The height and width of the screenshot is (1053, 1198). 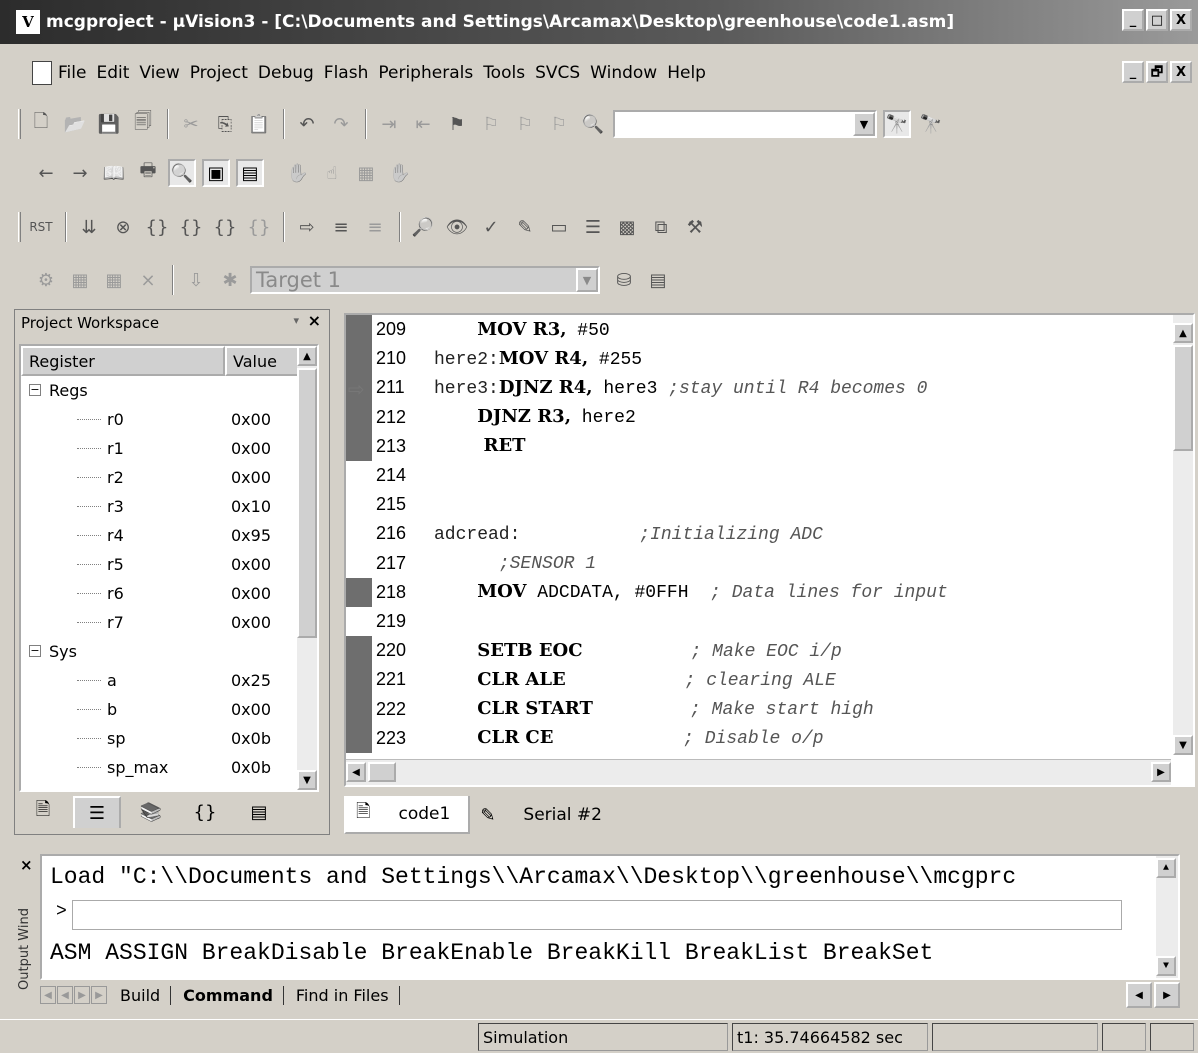 I want to click on register-value: 0x25, so click(x=266, y=680).